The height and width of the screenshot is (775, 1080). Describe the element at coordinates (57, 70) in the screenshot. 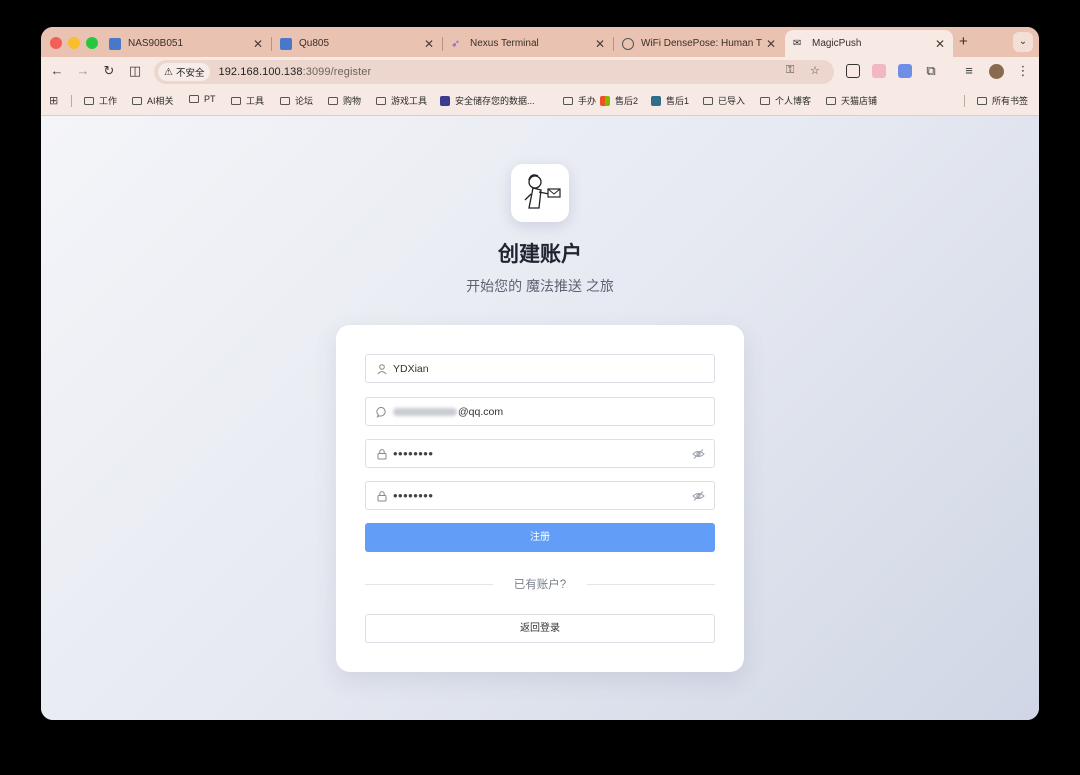

I see `back-arrow-icon: ←` at that location.